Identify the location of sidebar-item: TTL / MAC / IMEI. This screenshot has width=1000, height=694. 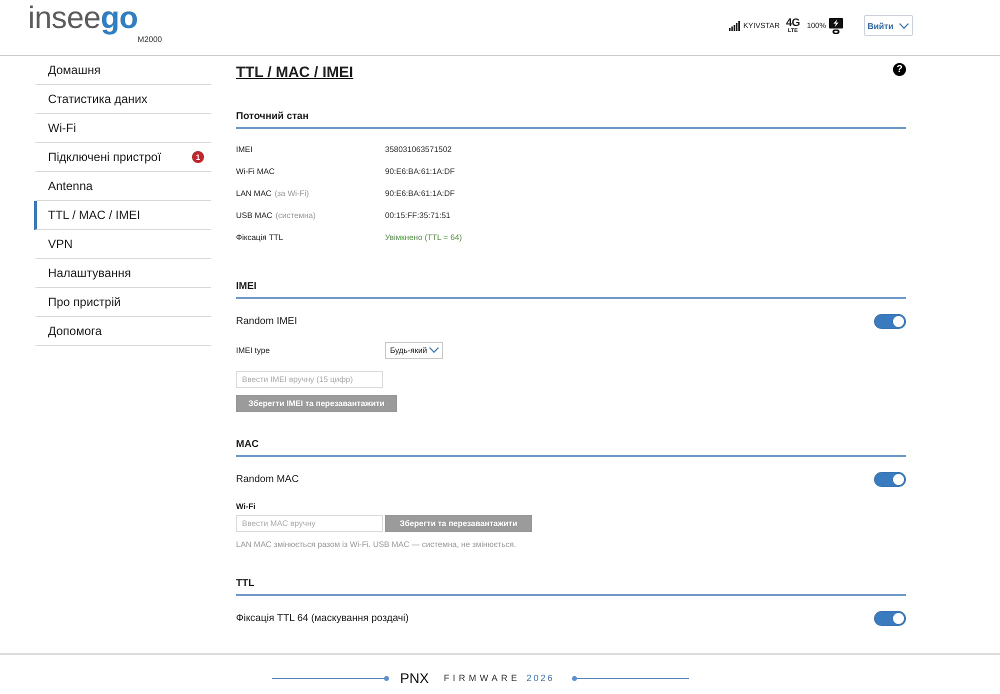
(122, 215).